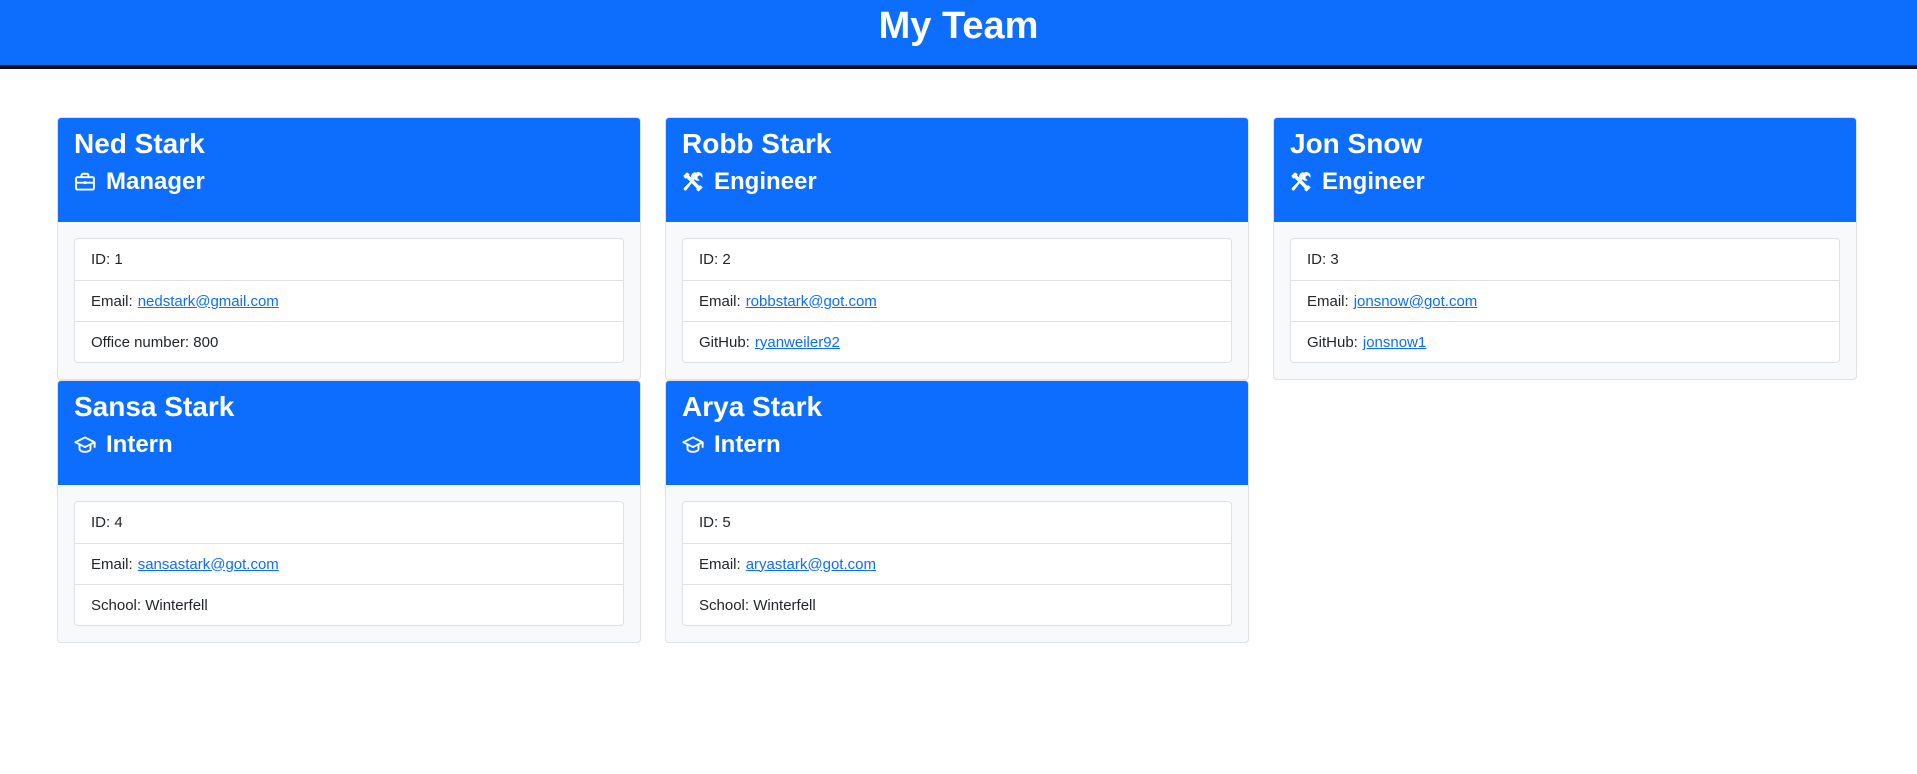 This screenshot has height=774, width=1917. I want to click on card-header: Jon Snow Engineer, so click(1565, 170).